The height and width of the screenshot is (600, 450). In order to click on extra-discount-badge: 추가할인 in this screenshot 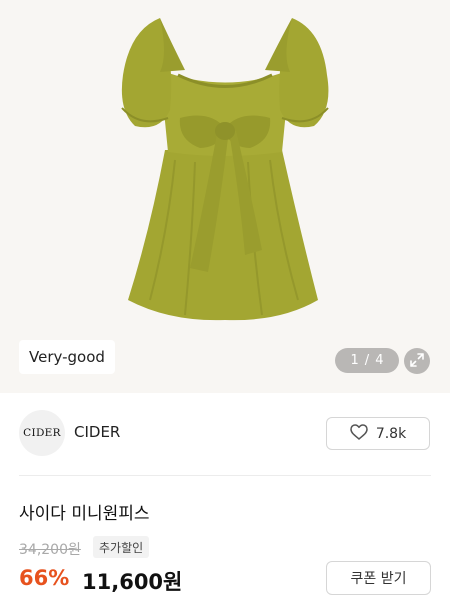, I will do `click(121, 547)`.